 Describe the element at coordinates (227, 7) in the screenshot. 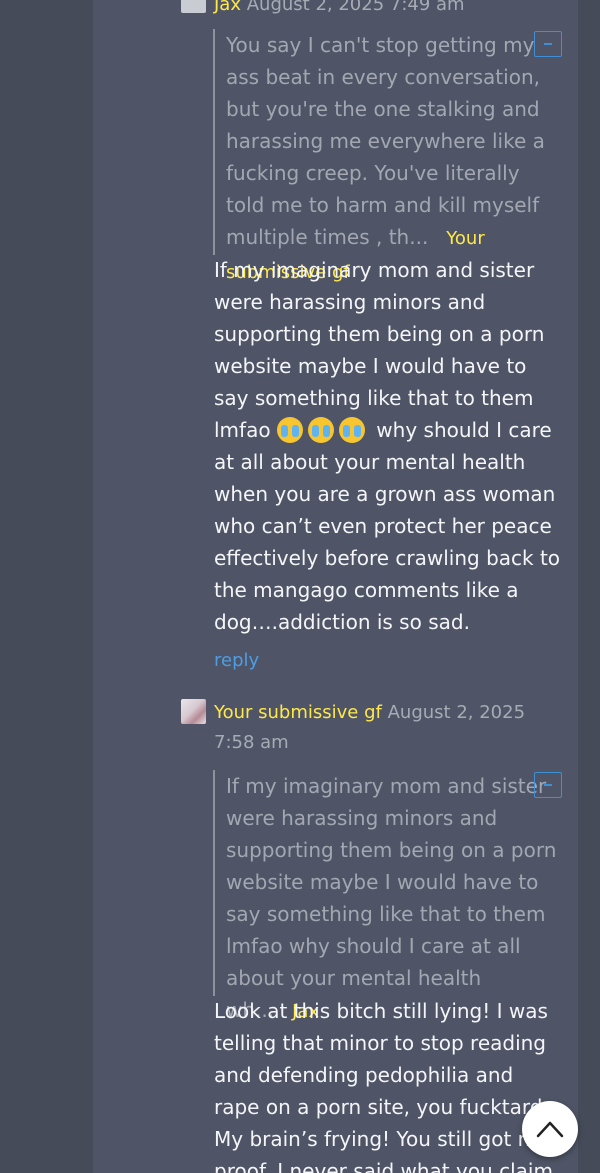

I see `comment-author: Jax` at that location.